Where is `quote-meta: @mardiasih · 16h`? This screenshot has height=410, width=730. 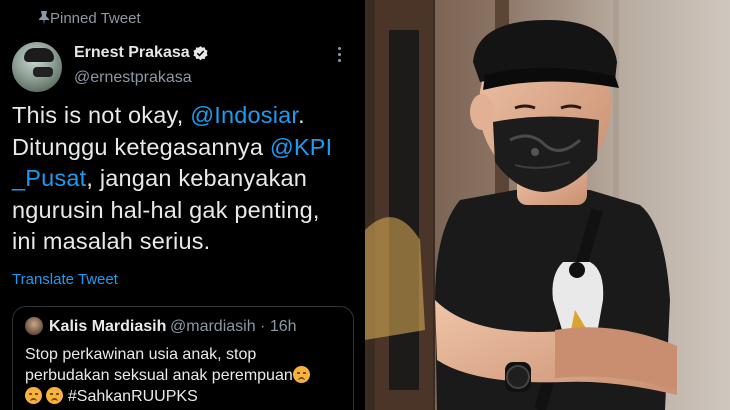 quote-meta: @mardiasih · 16h is located at coordinates (233, 326).